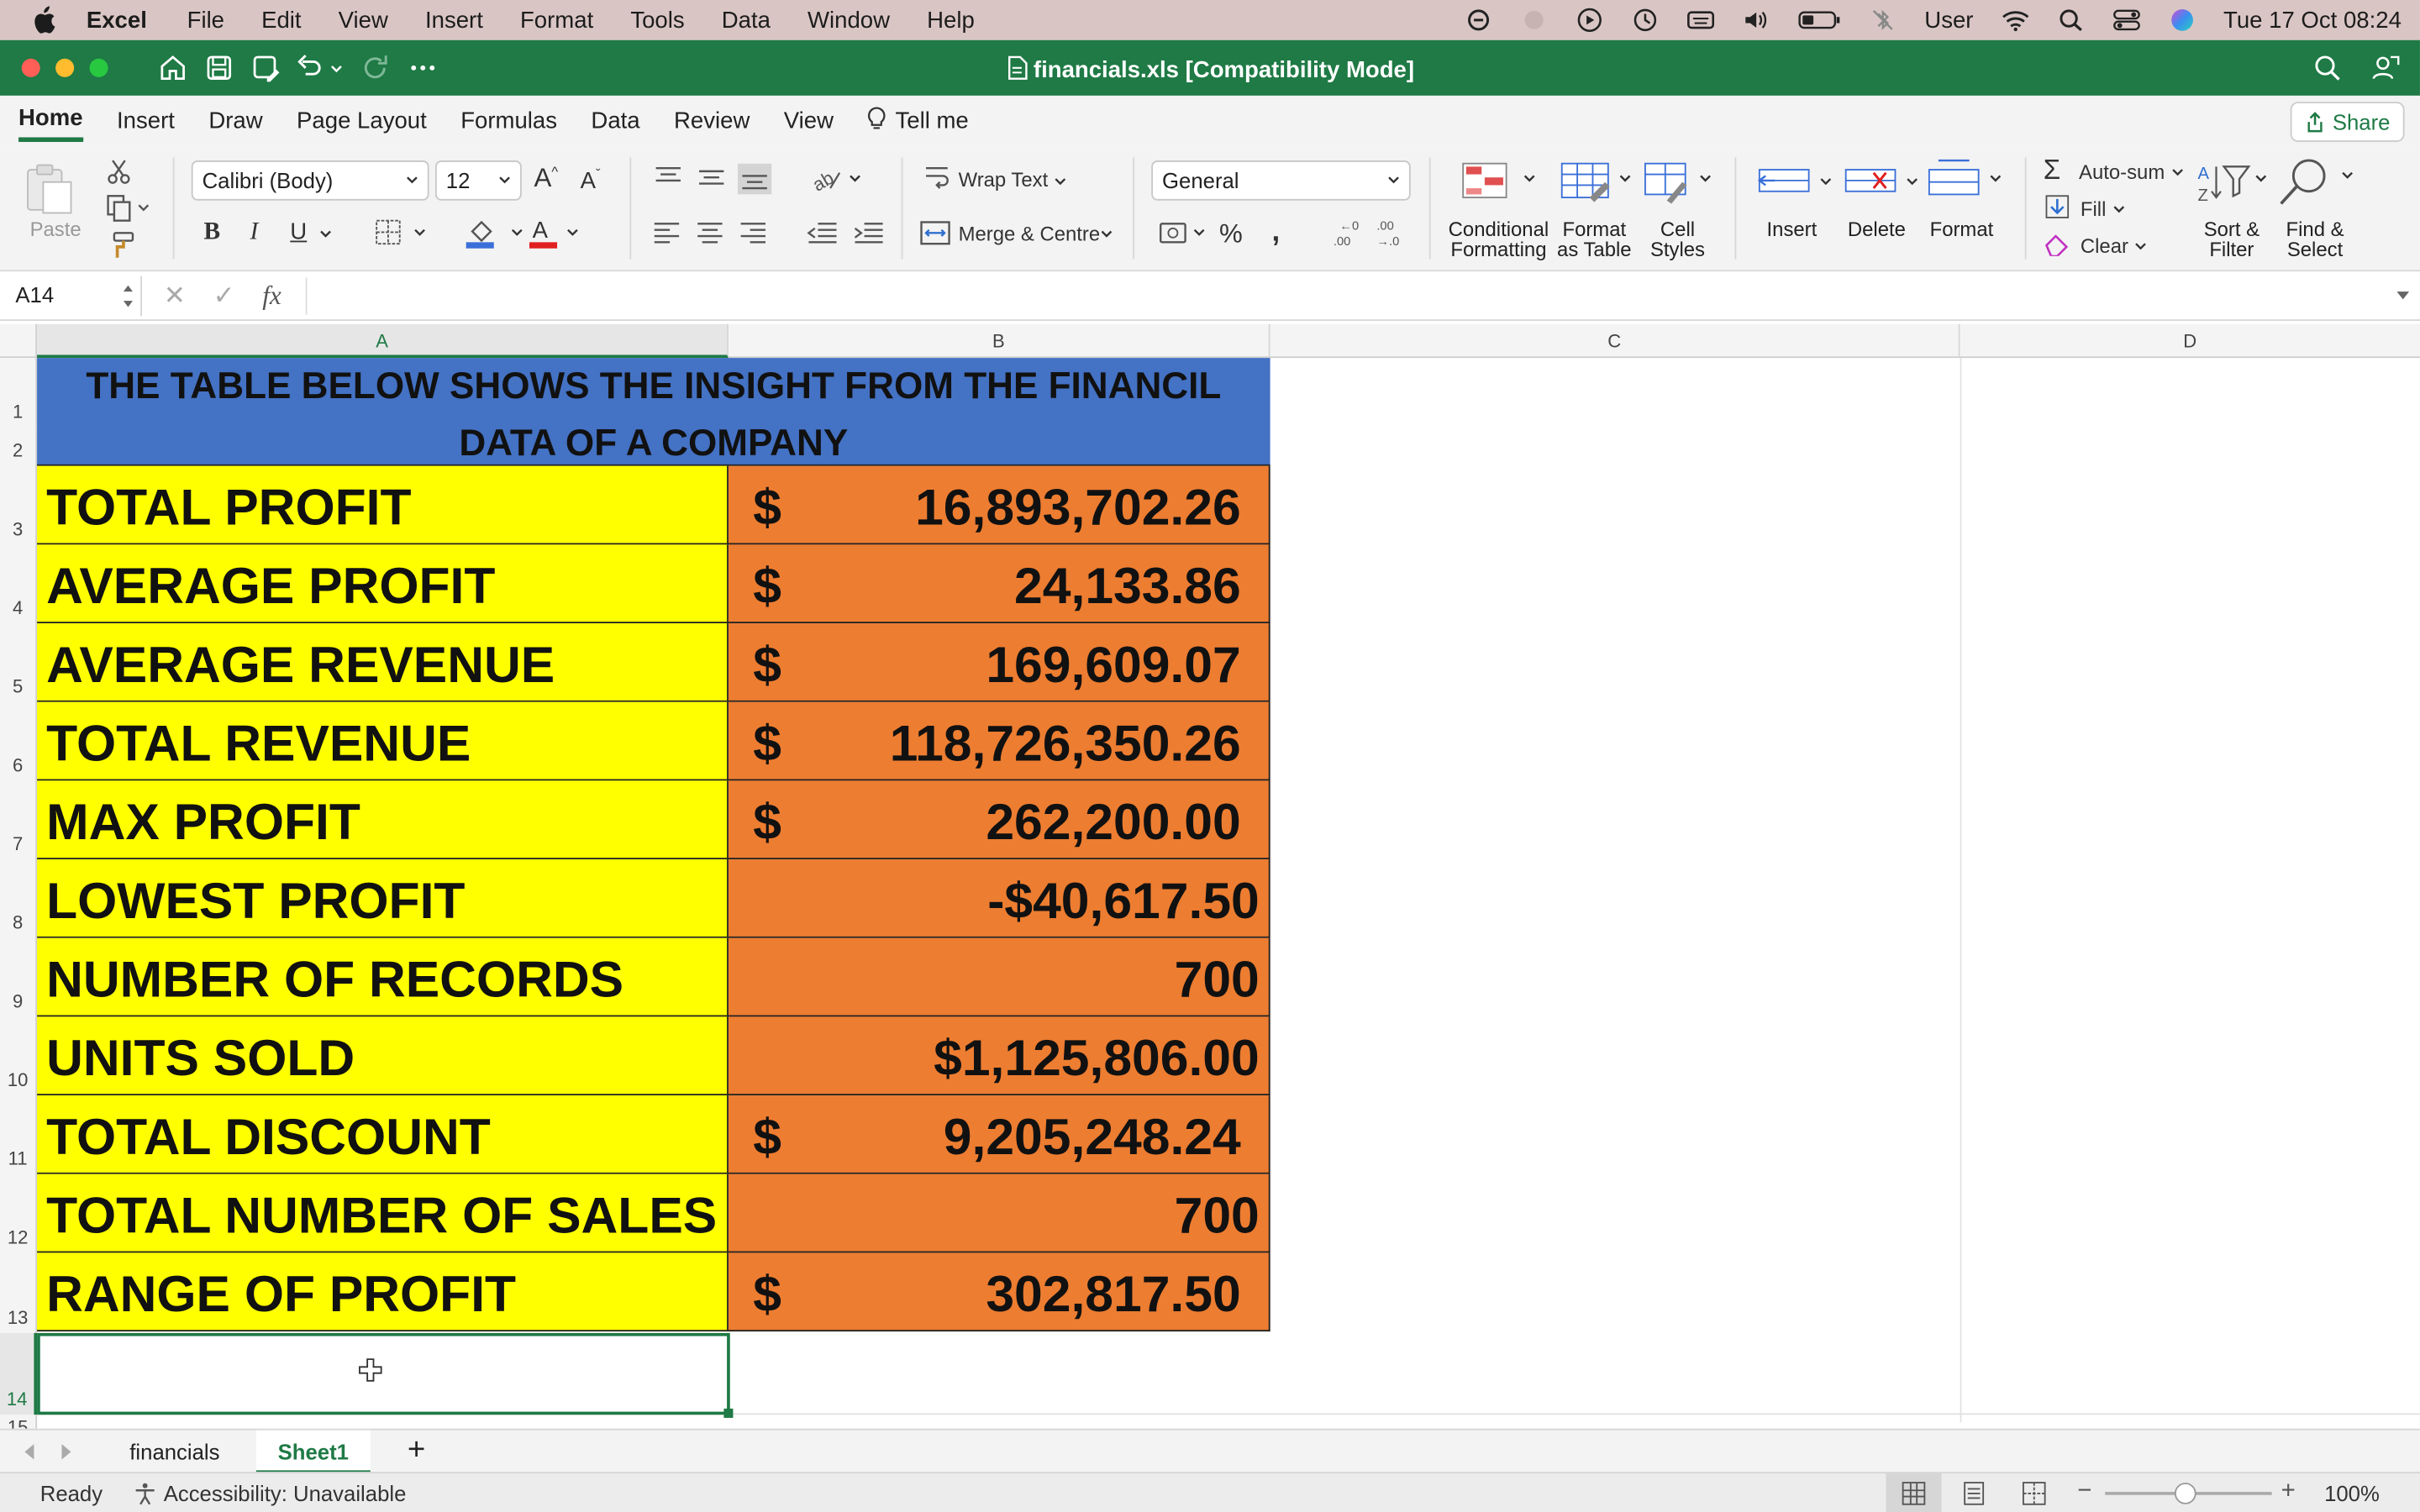 This screenshot has height=1512, width=2420. What do you see at coordinates (19, 898) in the screenshot?
I see `row-header: 8` at bounding box center [19, 898].